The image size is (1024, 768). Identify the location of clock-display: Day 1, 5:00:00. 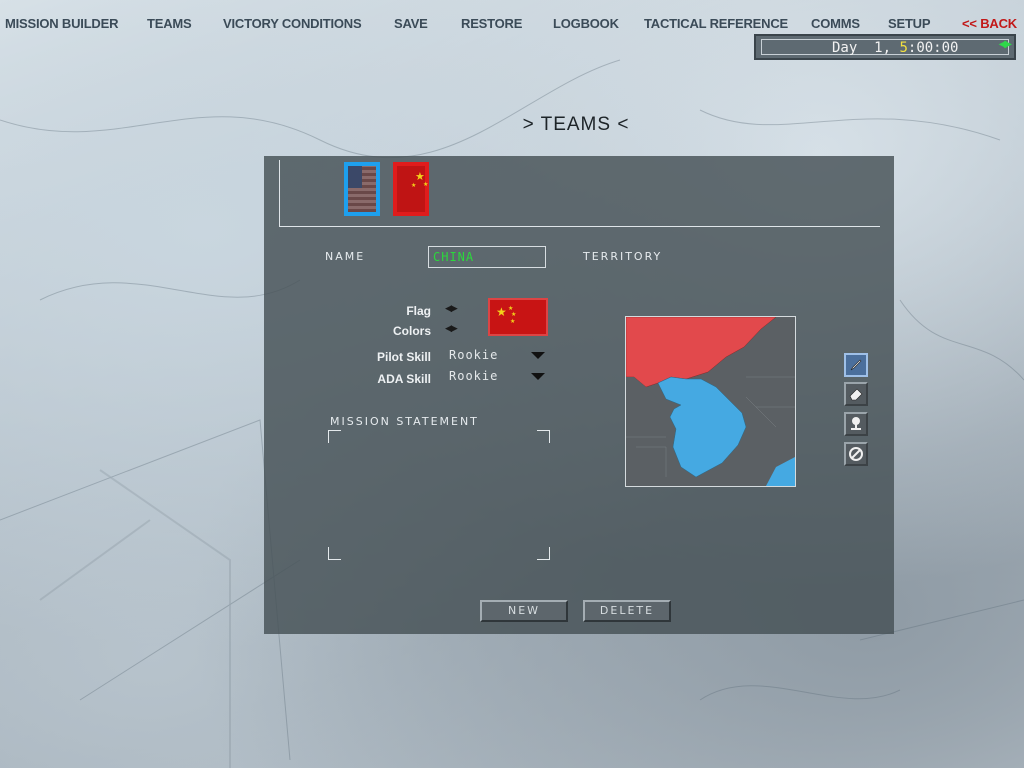
(885, 47).